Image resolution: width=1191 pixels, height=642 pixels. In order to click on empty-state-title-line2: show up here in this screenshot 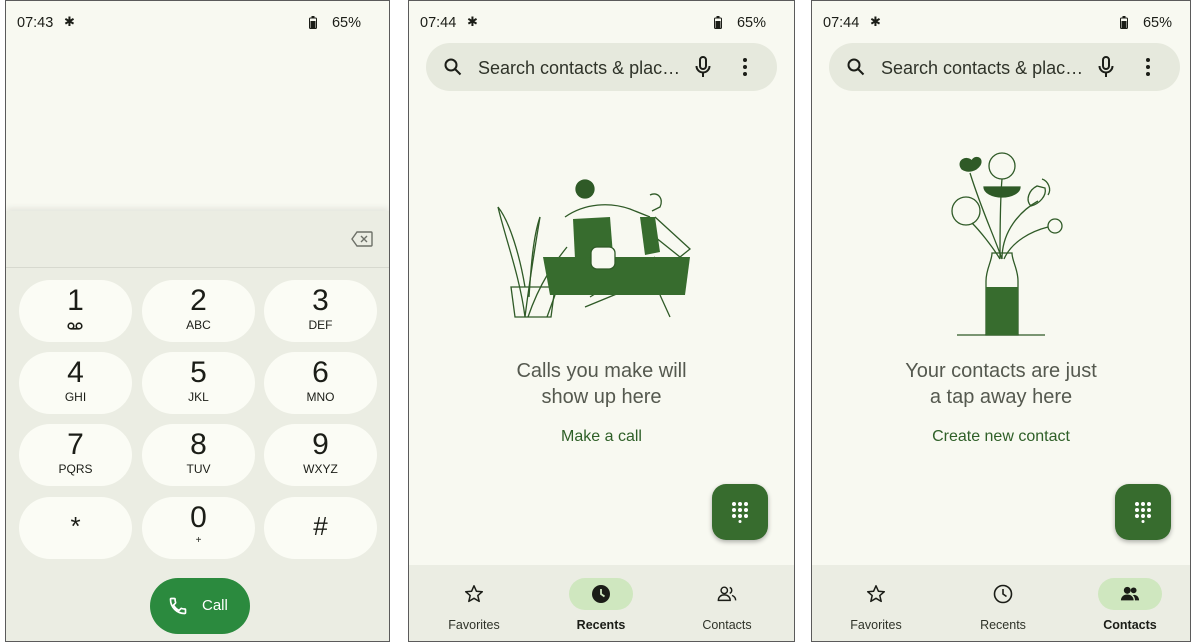, I will do `click(601, 397)`.